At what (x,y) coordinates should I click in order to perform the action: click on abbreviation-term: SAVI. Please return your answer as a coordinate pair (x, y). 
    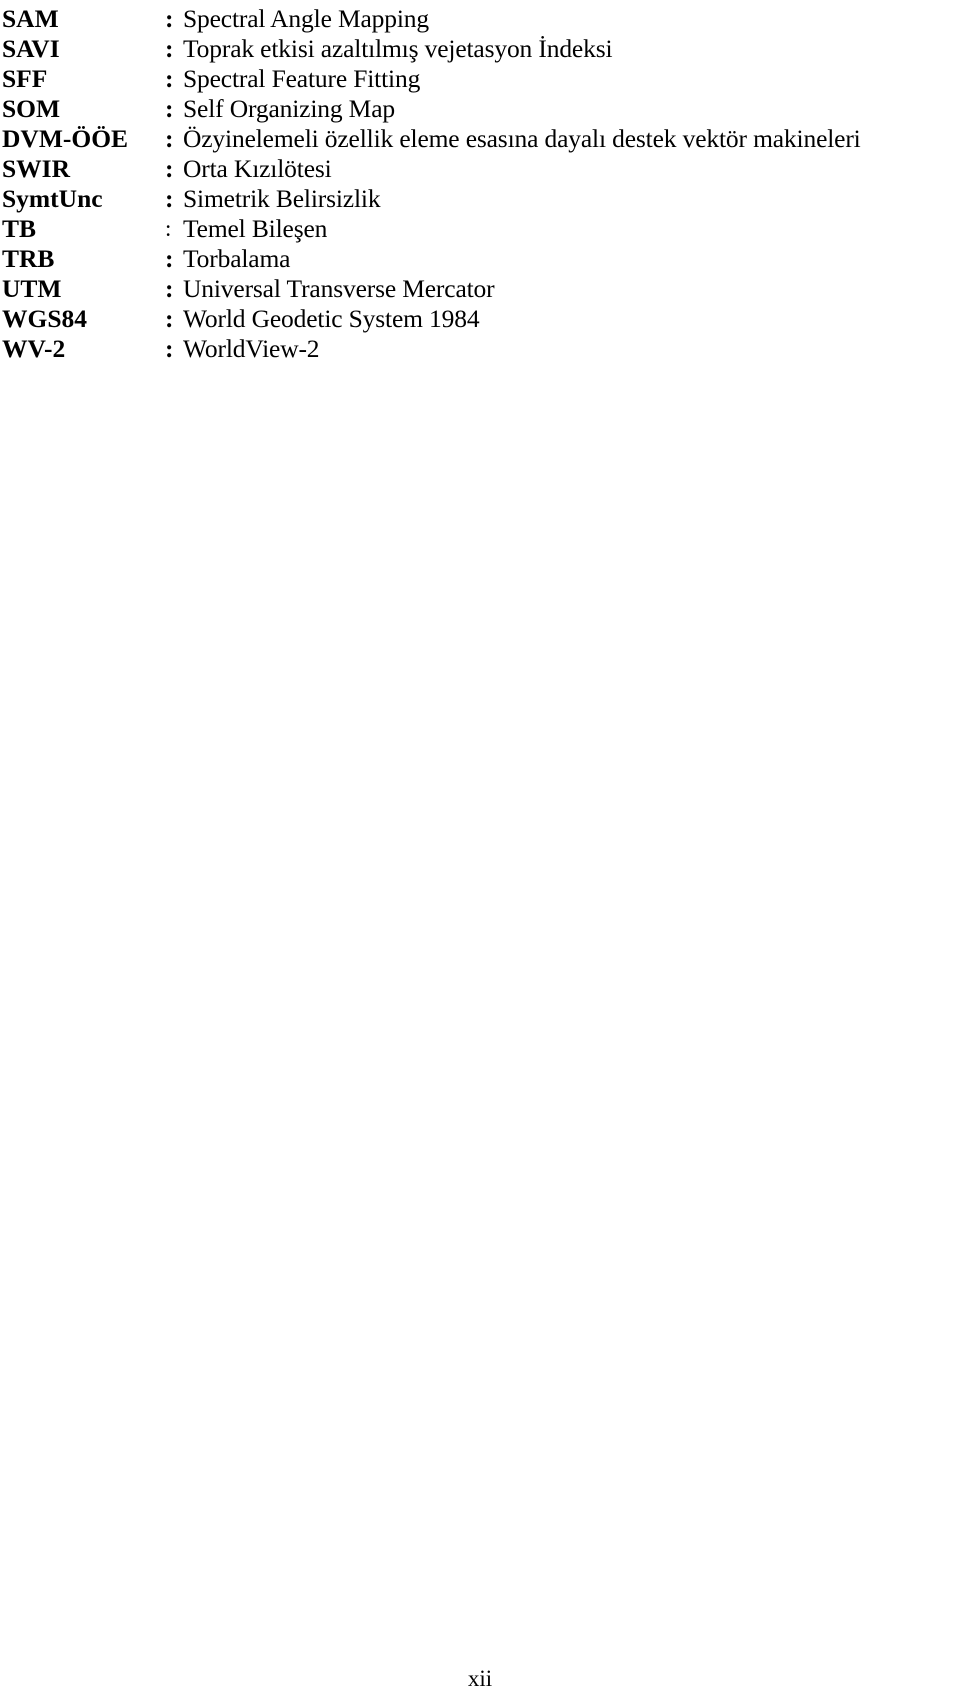
    Looking at the image, I should click on (31, 48).